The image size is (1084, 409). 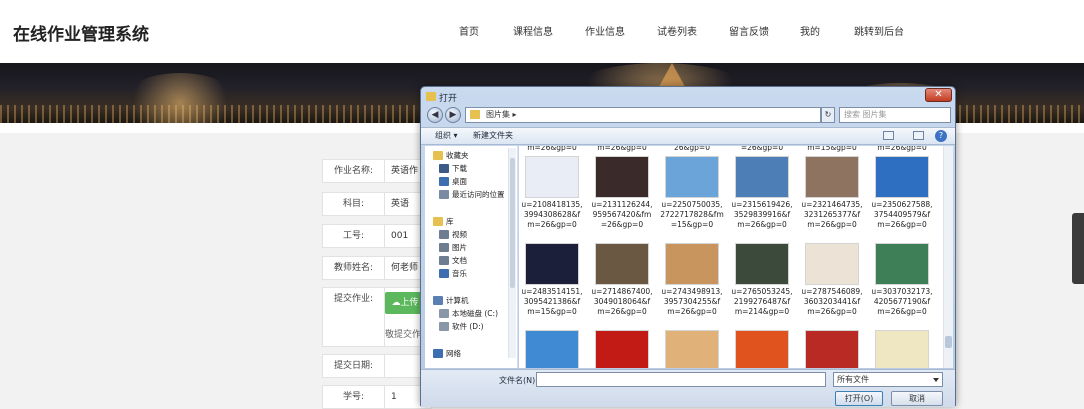 I want to click on breadcrumb: 图片集 ▸, so click(x=501, y=114).